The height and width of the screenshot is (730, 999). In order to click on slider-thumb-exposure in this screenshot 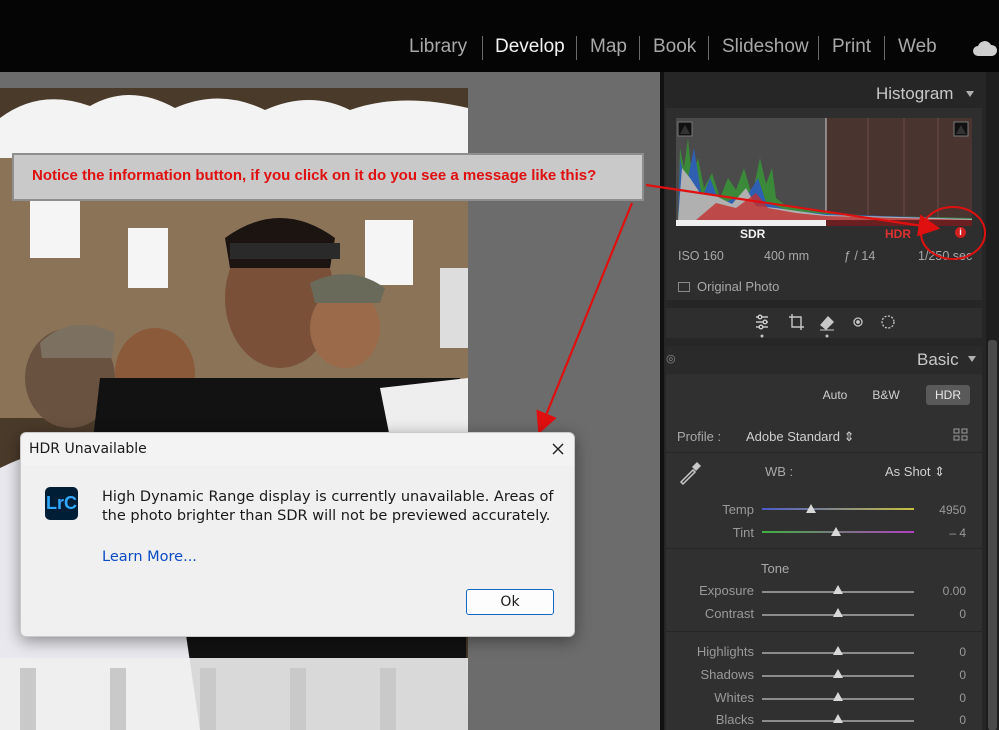, I will do `click(838, 589)`.